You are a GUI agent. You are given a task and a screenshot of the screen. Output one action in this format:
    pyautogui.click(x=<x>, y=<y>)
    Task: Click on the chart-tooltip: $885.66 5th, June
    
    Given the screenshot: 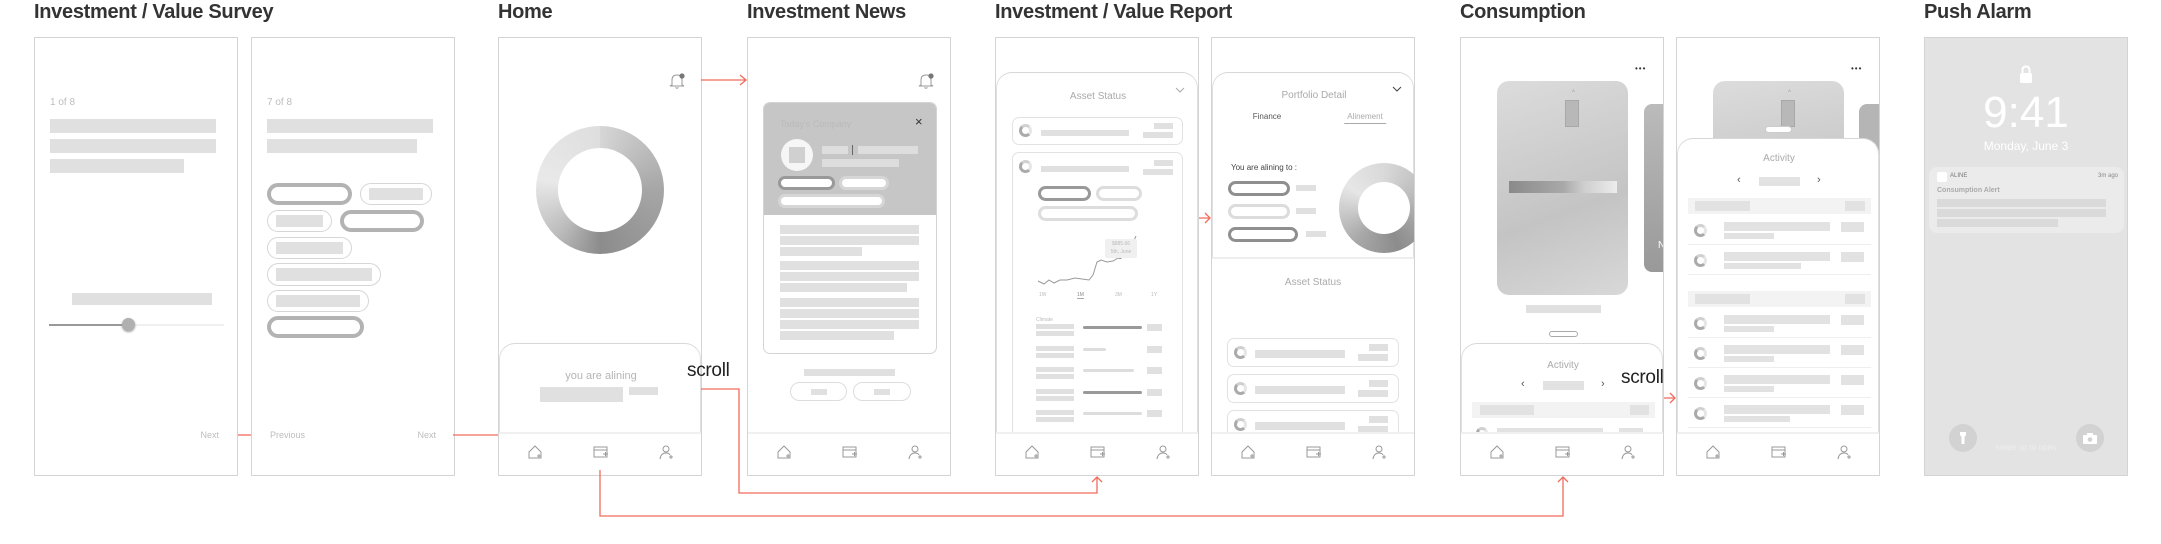 What is the action you would take?
    pyautogui.click(x=1121, y=248)
    